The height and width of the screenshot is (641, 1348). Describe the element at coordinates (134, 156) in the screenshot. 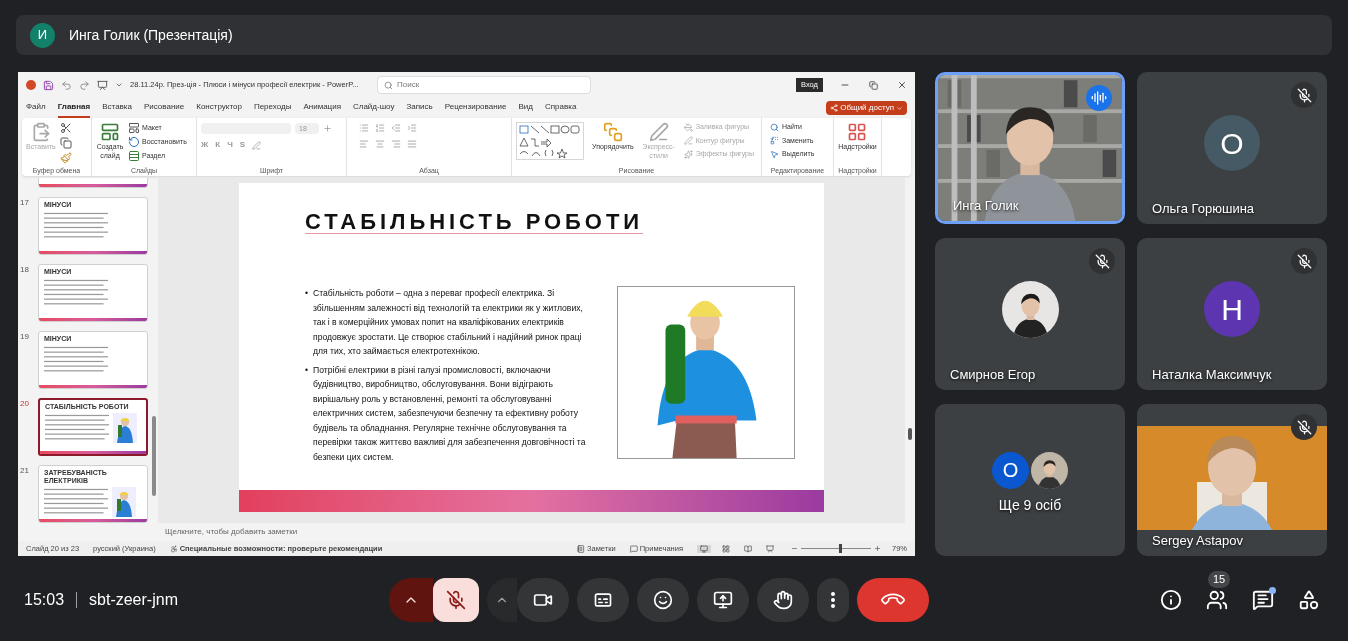

I see `section-icon` at that location.